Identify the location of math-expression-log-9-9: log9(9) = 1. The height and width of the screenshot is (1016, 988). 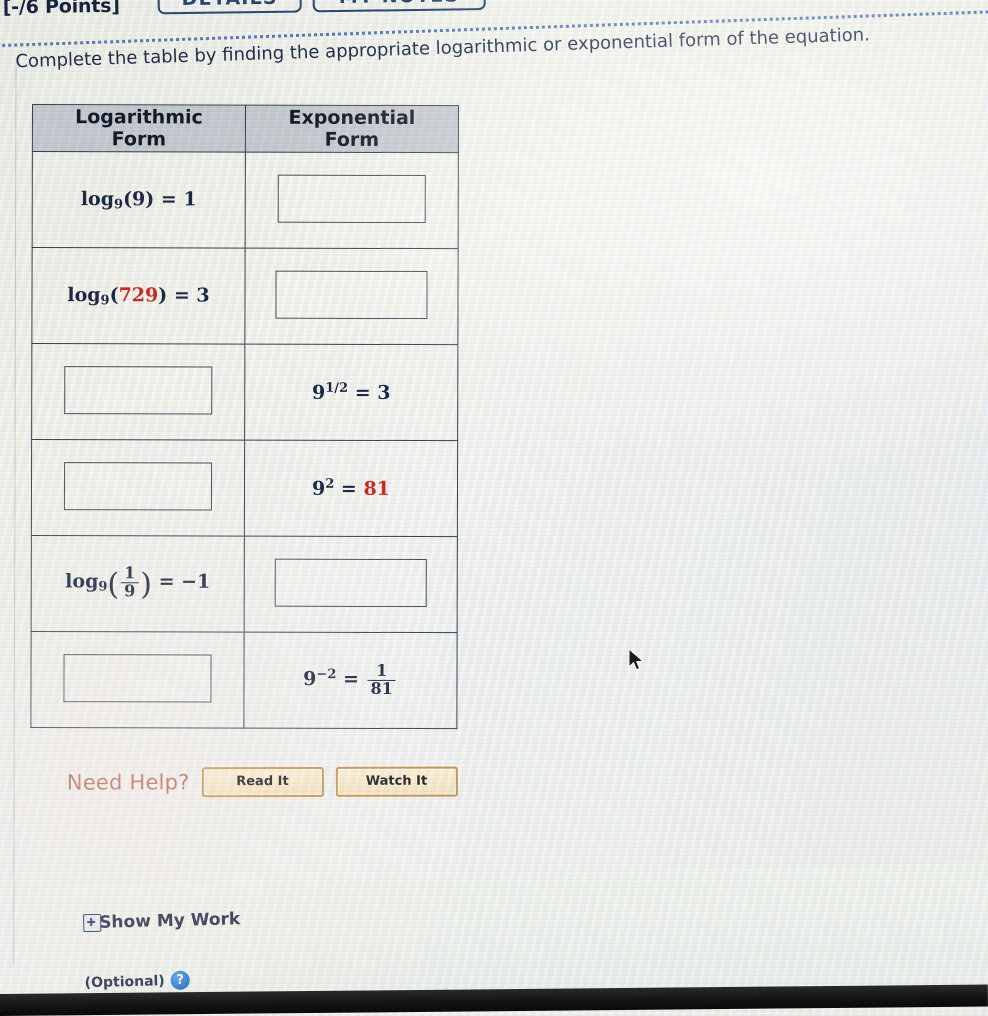
(138, 199).